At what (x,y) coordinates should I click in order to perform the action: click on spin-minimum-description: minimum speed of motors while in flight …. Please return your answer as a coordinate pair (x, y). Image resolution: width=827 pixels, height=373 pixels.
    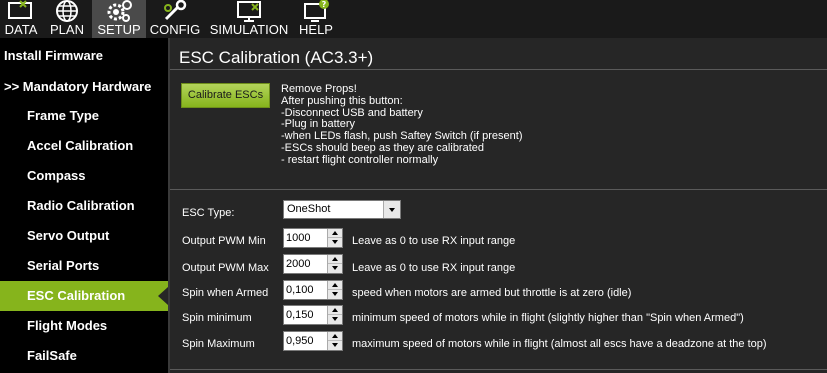
    Looking at the image, I should click on (548, 318).